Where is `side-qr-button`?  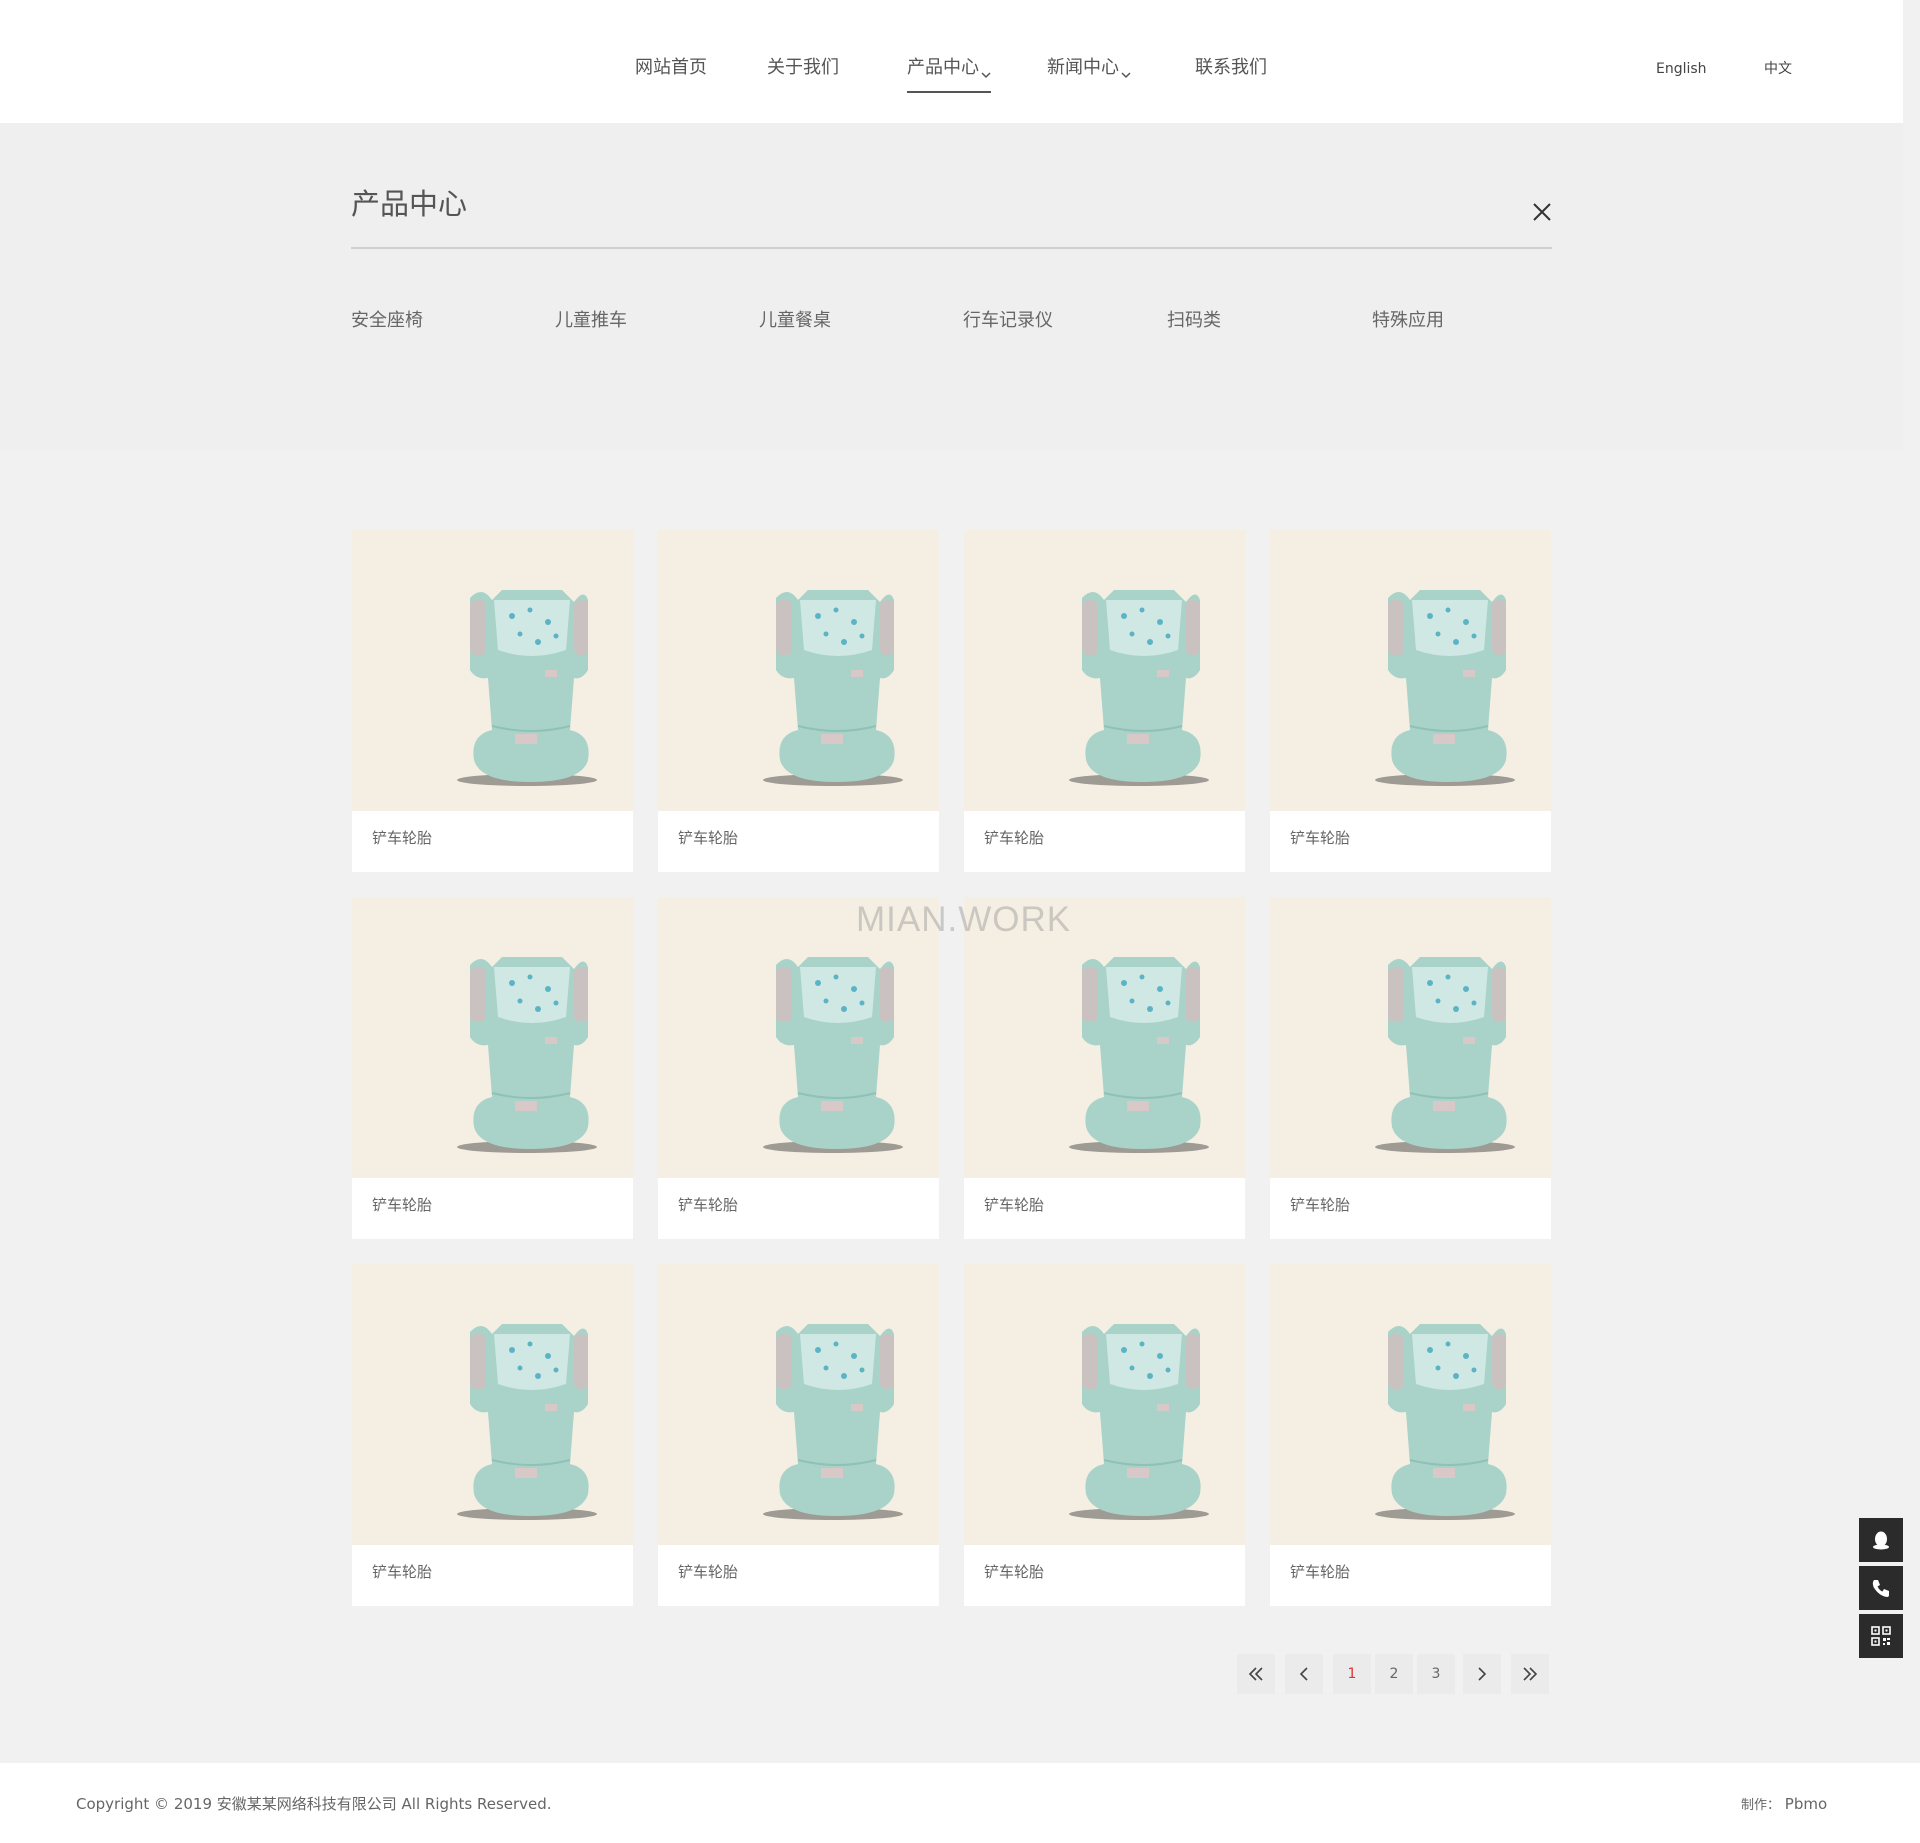 side-qr-button is located at coordinates (1881, 1636).